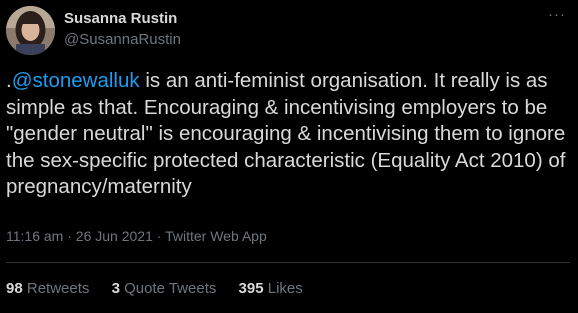 This screenshot has height=313, width=578. What do you see at coordinates (58, 288) in the screenshot?
I see `retweets-label: Retweets` at bounding box center [58, 288].